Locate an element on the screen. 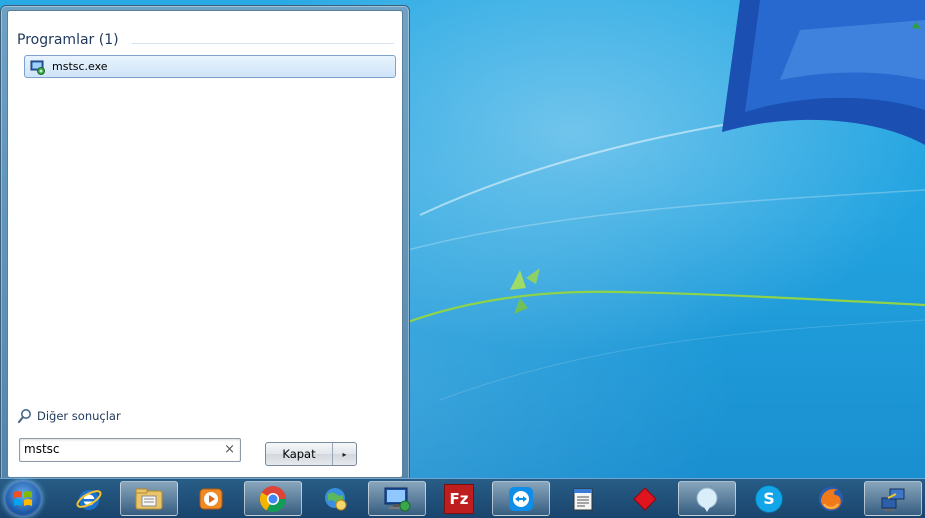 The image size is (925, 518). shutdown-options-arrow-icon: ▸ is located at coordinates (344, 454).